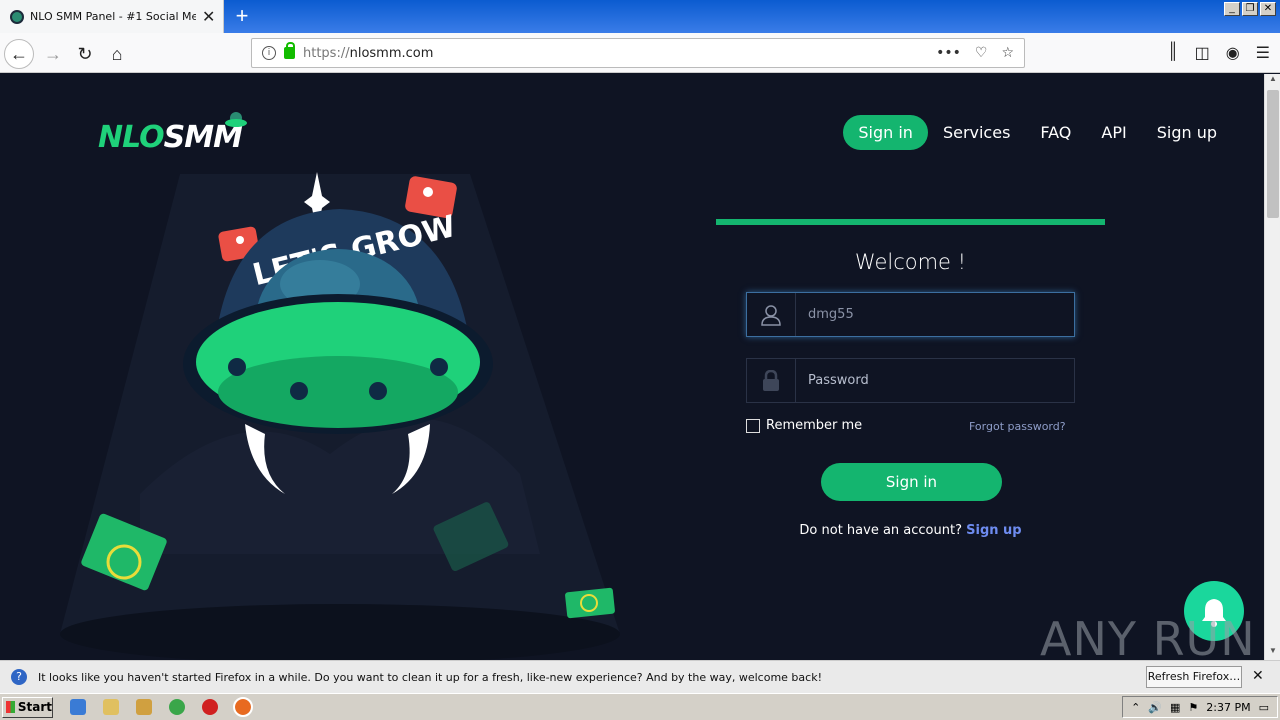  Describe the element at coordinates (289, 50) in the screenshot. I see `secure-lock-icon` at that location.